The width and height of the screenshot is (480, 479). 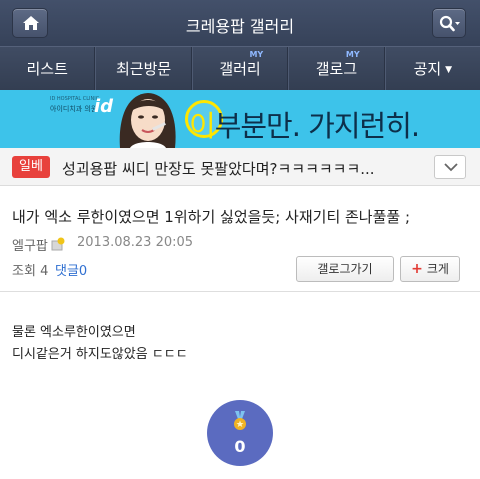 I want to click on ad-slogan: 이부분만. 가지런히., so click(x=304, y=124).